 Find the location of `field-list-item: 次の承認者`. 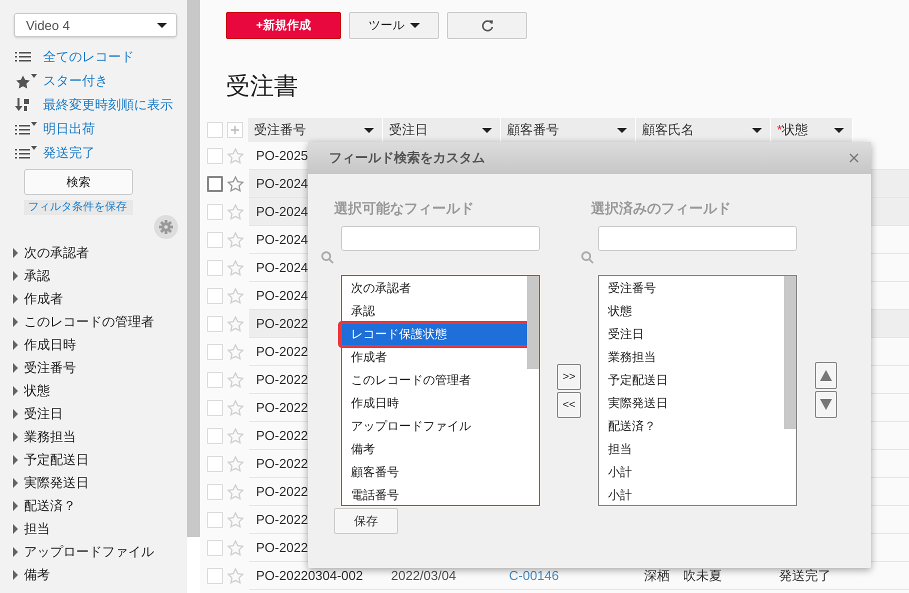

field-list-item: 次の承認者 is located at coordinates (434, 288).